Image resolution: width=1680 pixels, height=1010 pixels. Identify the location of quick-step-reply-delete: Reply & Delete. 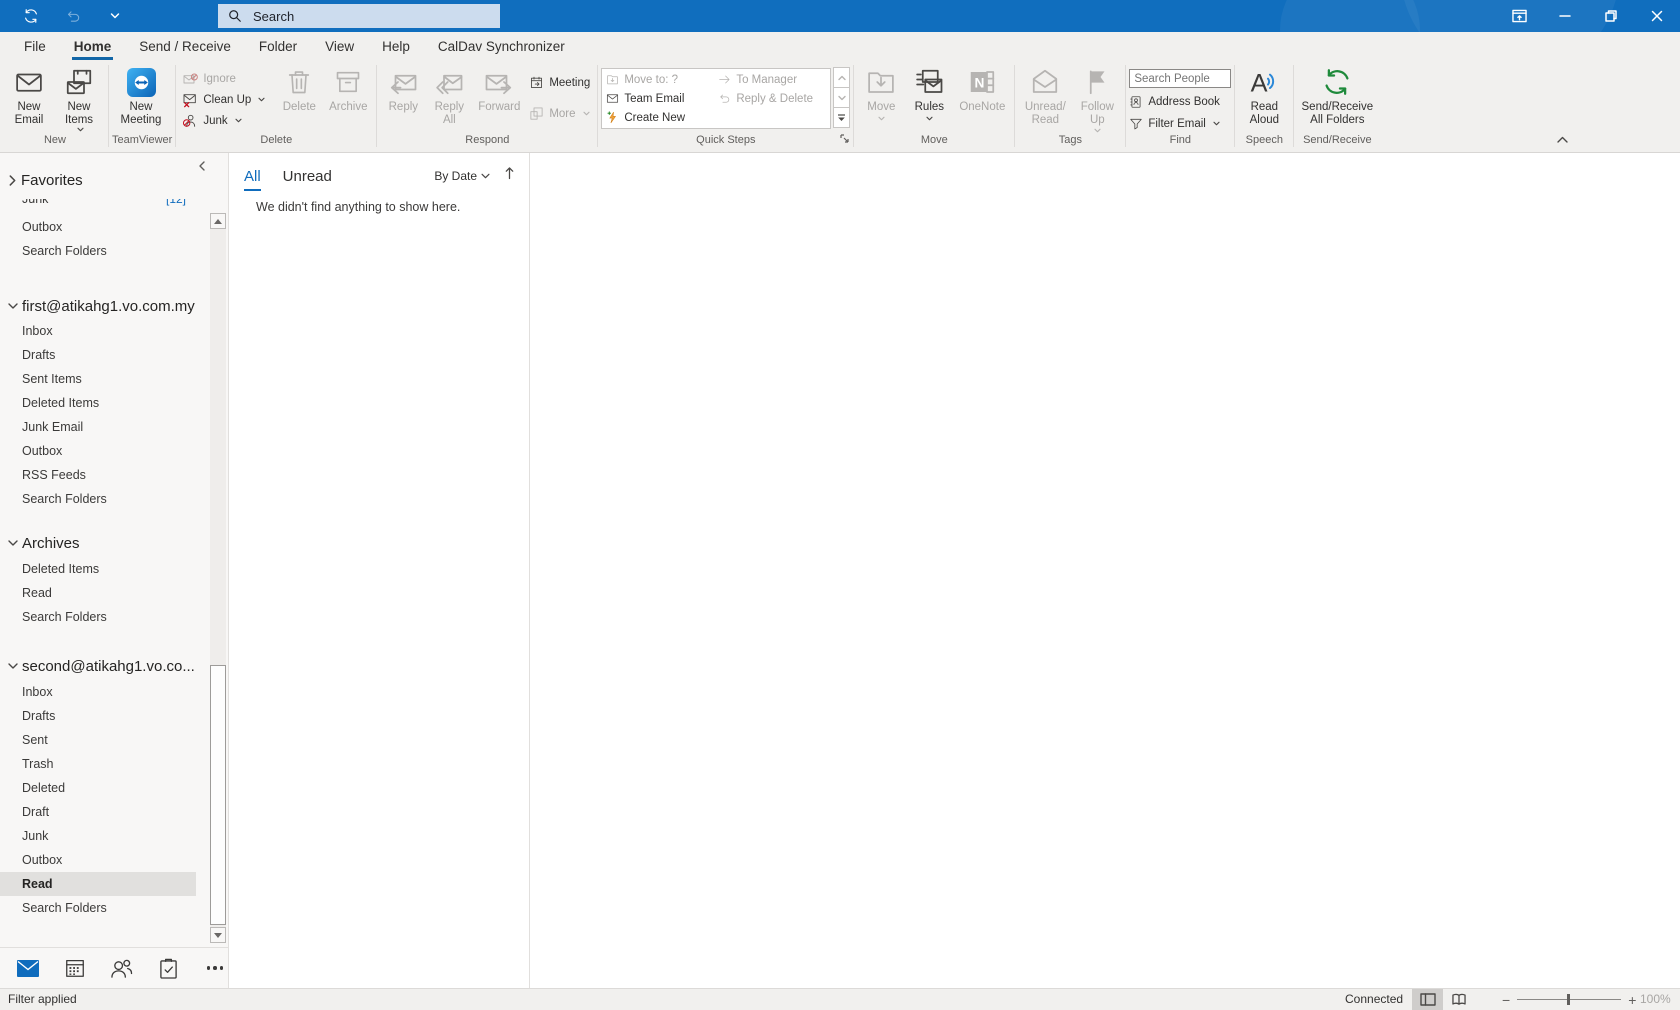
(772, 98).